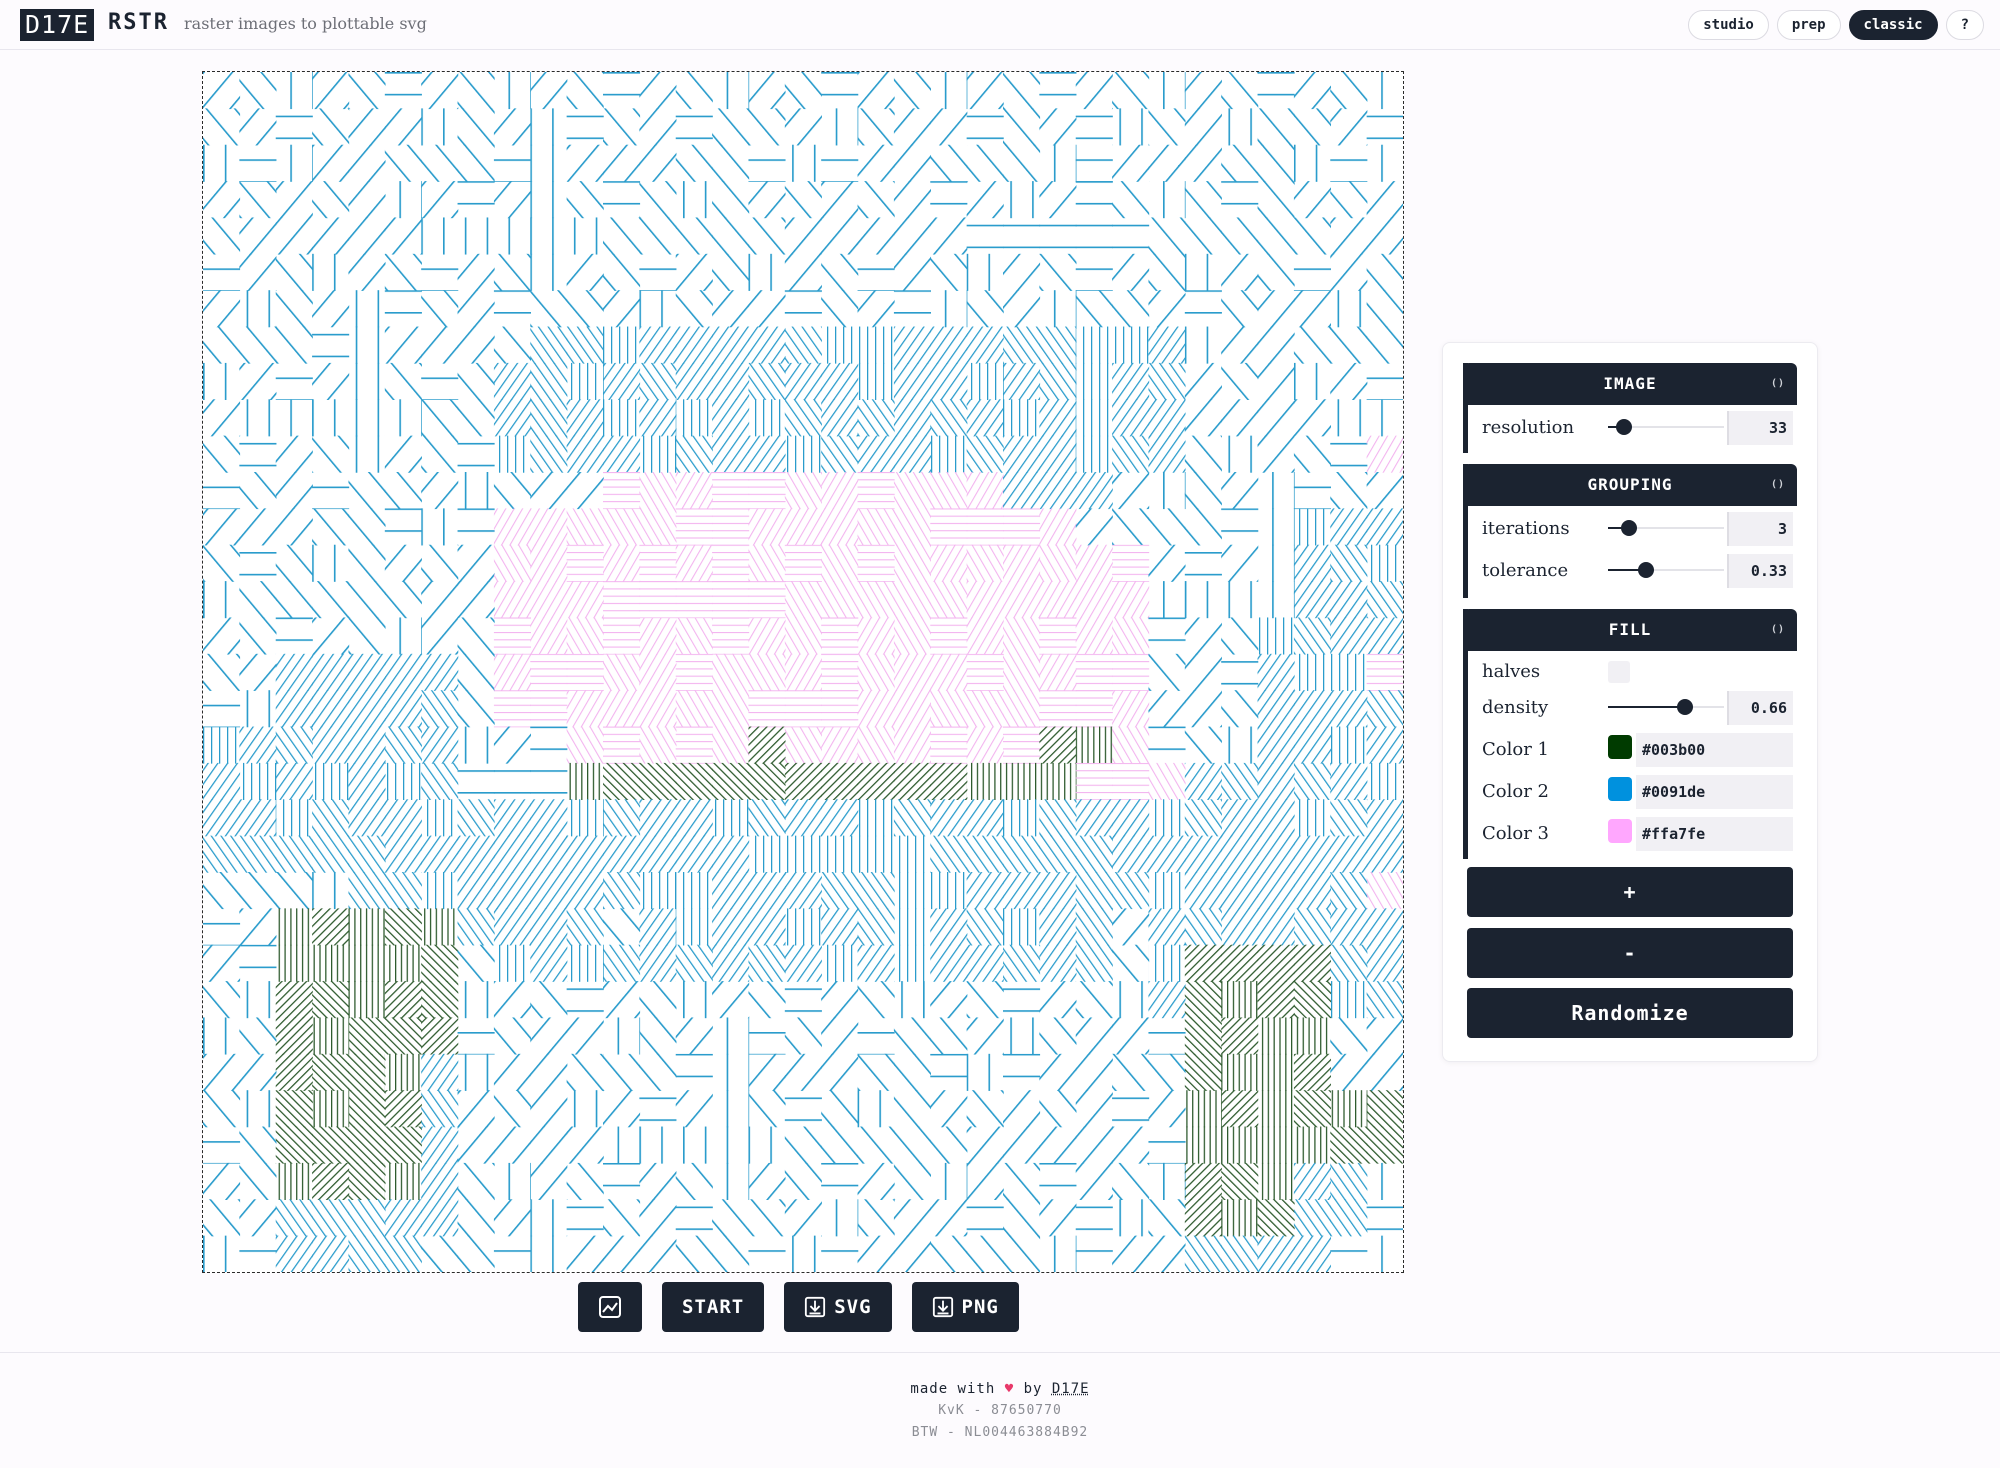 Image resolution: width=2000 pixels, height=1468 pixels. Describe the element at coordinates (1624, 427) in the screenshot. I see `resolution-slider-thumb` at that location.